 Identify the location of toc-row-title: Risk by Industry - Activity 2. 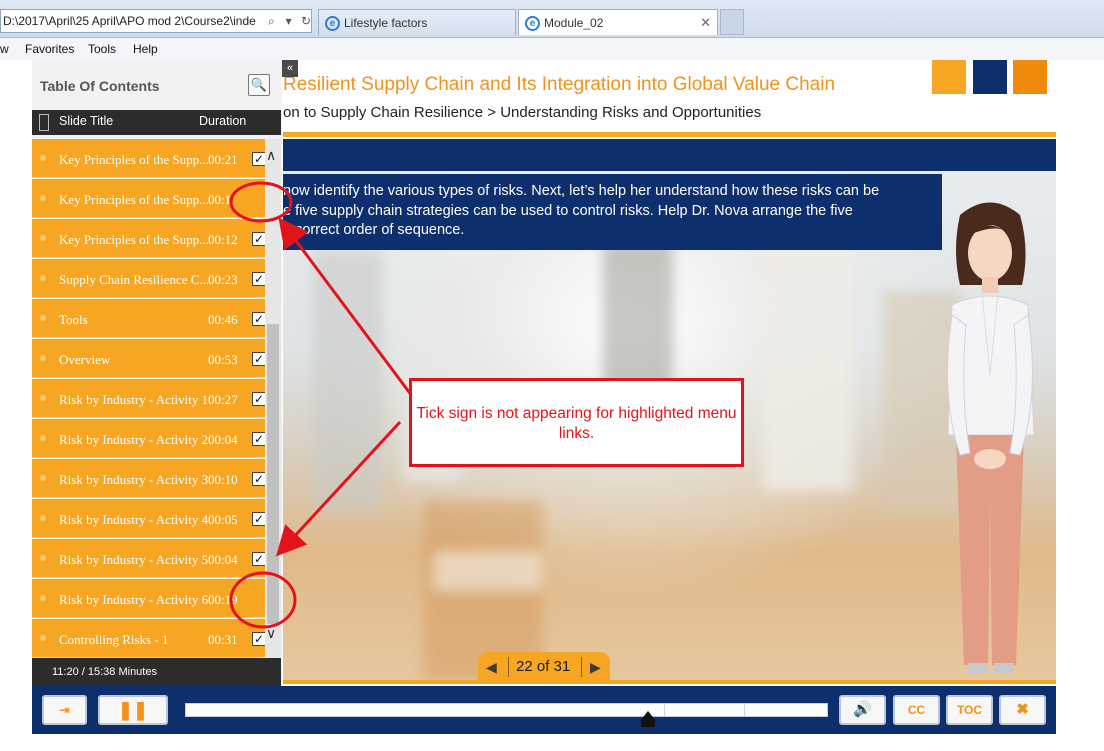
(134, 439).